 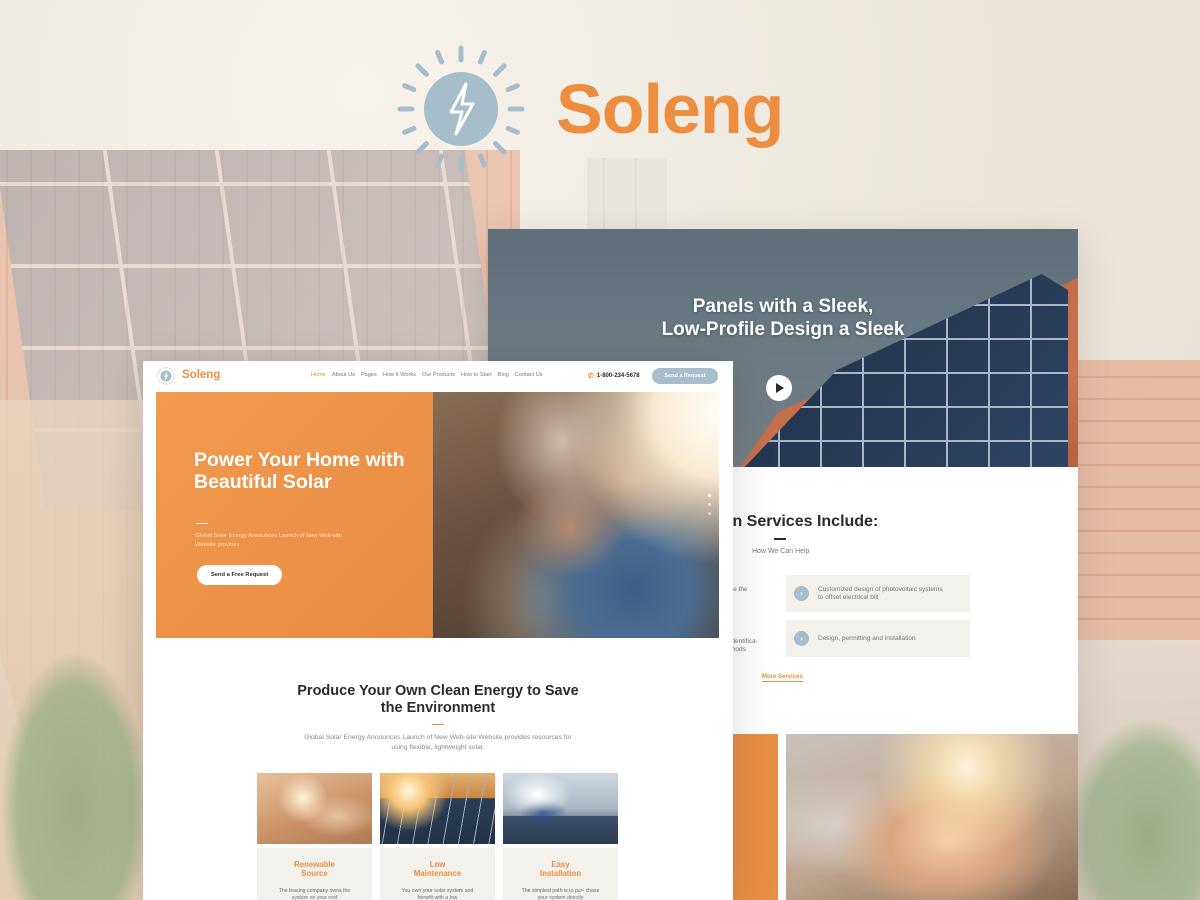 What do you see at coordinates (239, 575) in the screenshot?
I see `send-free-request-button: Send a Free Request` at bounding box center [239, 575].